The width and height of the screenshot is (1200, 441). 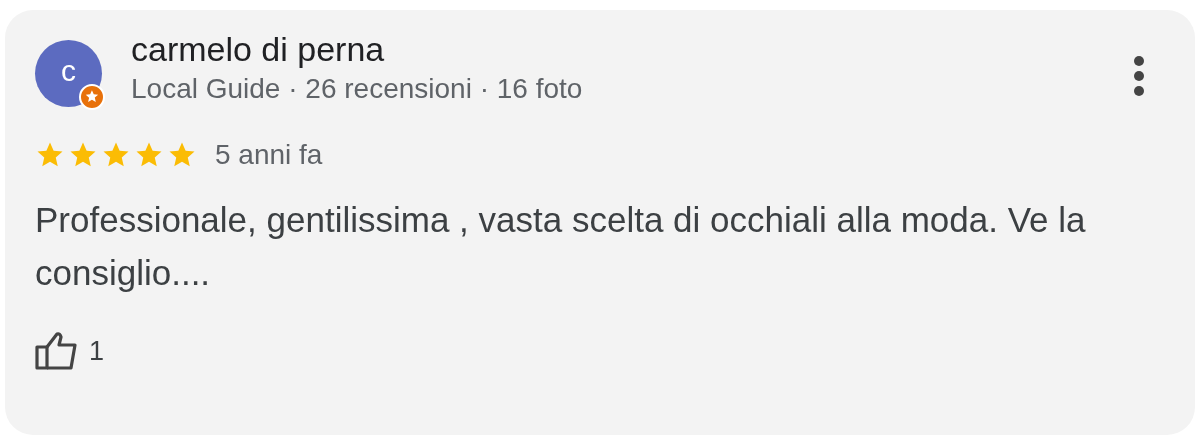 What do you see at coordinates (1139, 76) in the screenshot?
I see `more-options-icon` at bounding box center [1139, 76].